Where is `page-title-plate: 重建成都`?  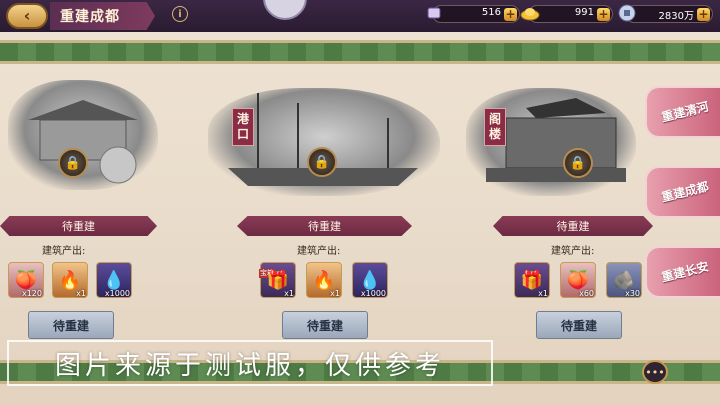 page-title-plate: 重建成都 is located at coordinates (102, 16).